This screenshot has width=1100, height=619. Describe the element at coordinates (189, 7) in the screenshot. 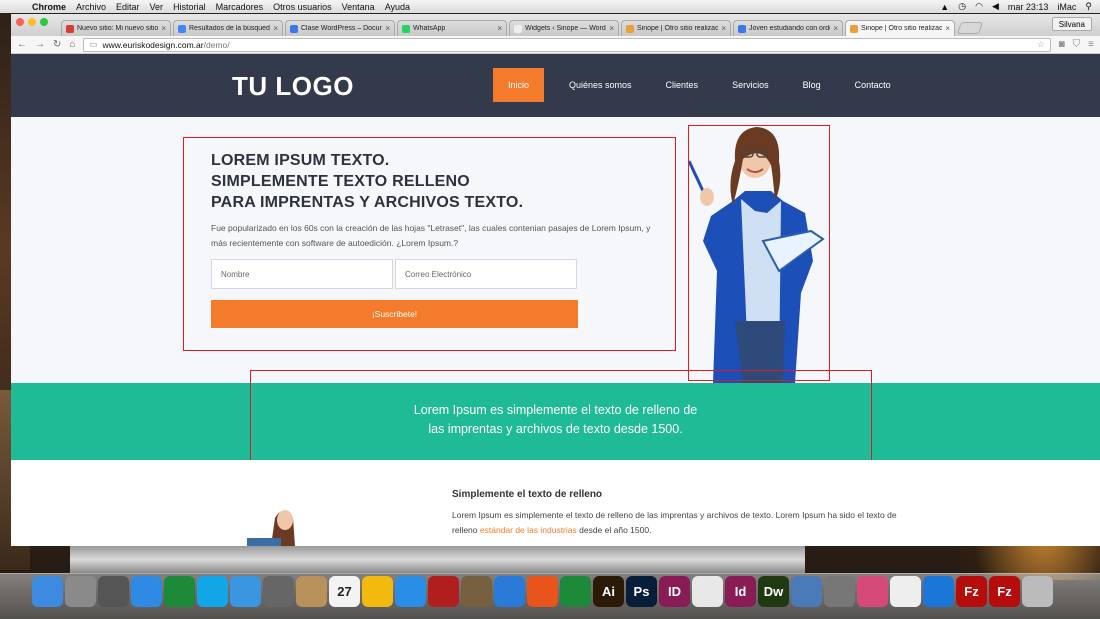

I see `menu-historial: Historial` at that location.